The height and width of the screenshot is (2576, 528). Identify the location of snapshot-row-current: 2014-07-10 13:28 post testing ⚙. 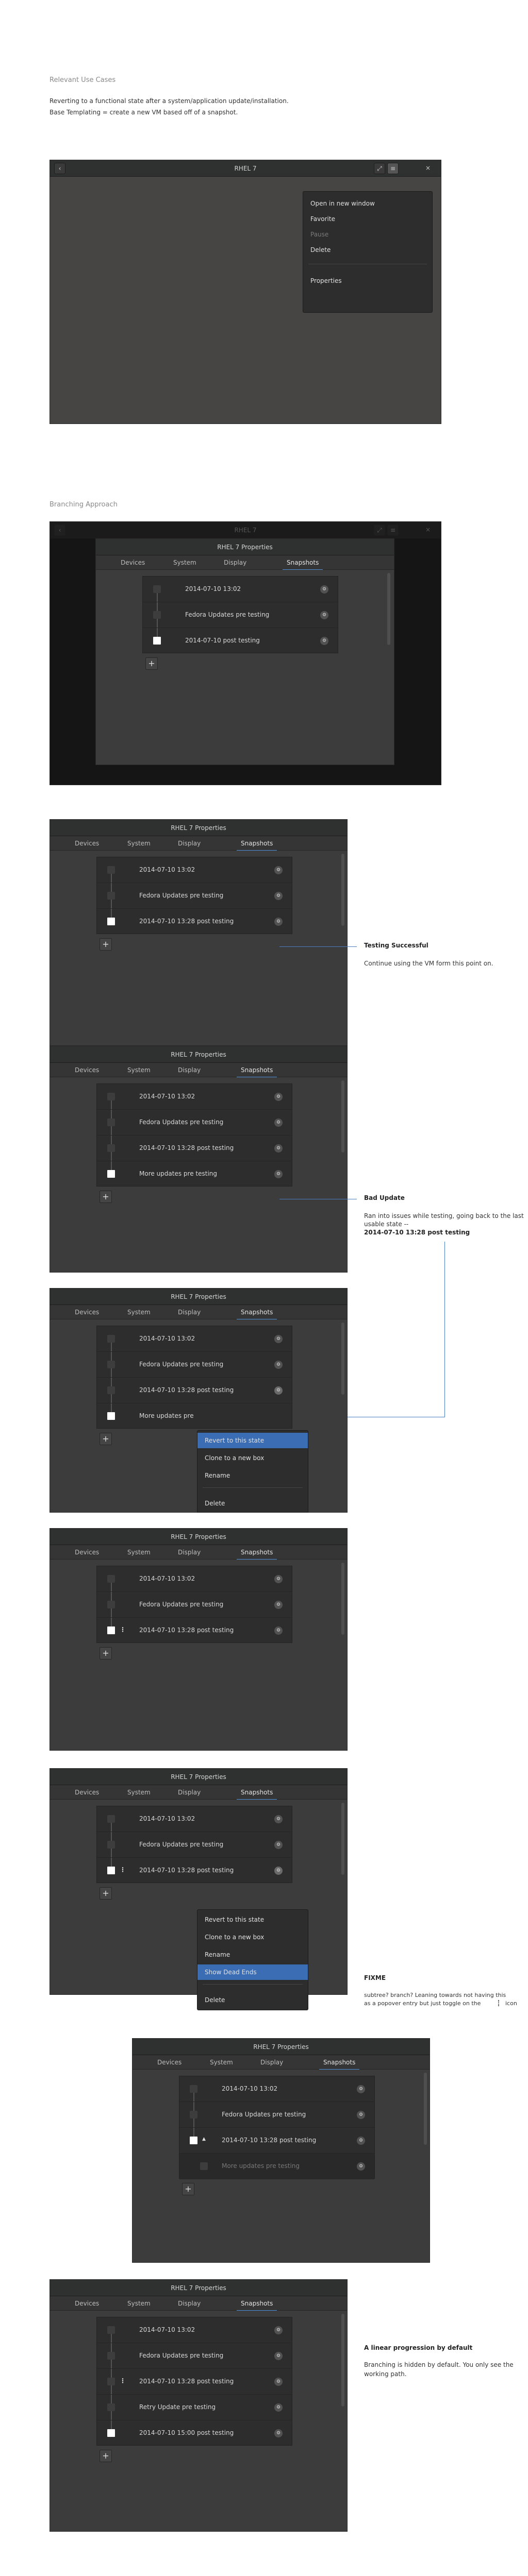
(195, 922).